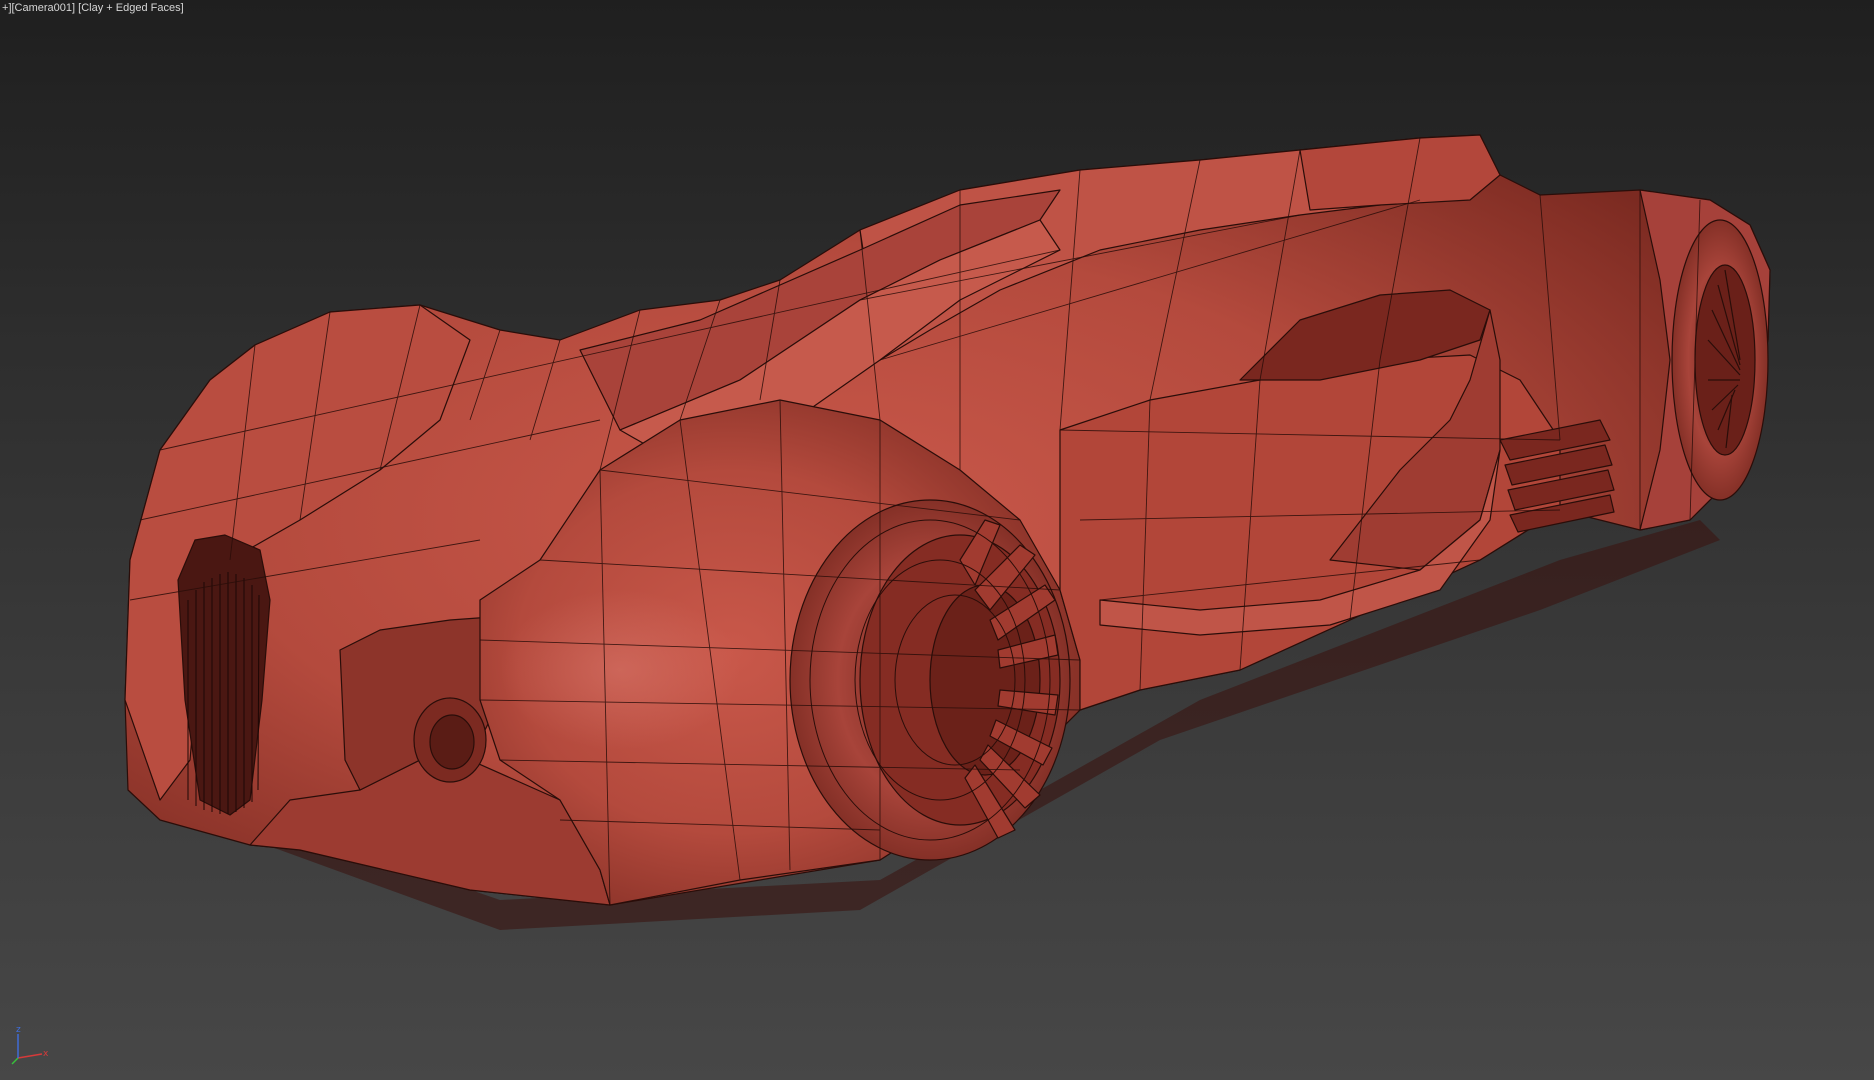 Image resolution: width=1874 pixels, height=1080 pixels. I want to click on x-axis-label: x, so click(46, 1054).